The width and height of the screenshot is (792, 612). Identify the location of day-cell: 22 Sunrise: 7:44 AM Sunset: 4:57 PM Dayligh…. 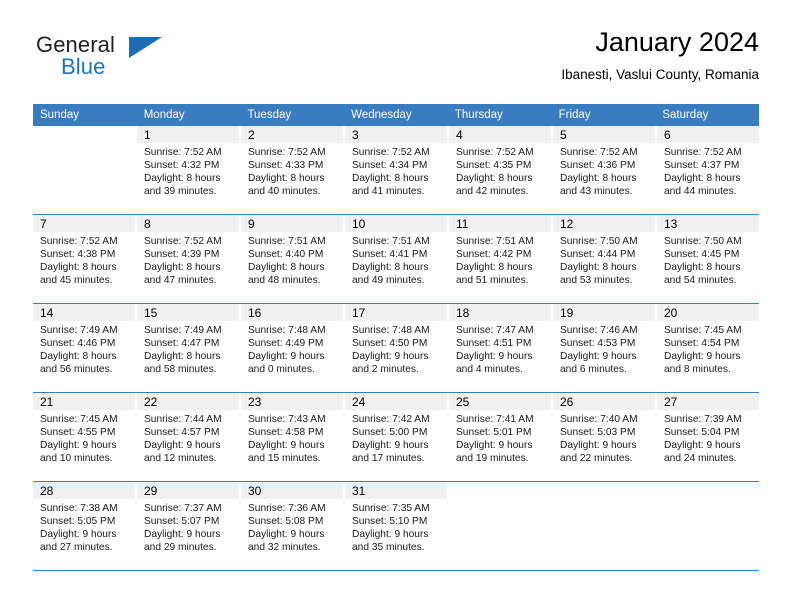
(189, 437).